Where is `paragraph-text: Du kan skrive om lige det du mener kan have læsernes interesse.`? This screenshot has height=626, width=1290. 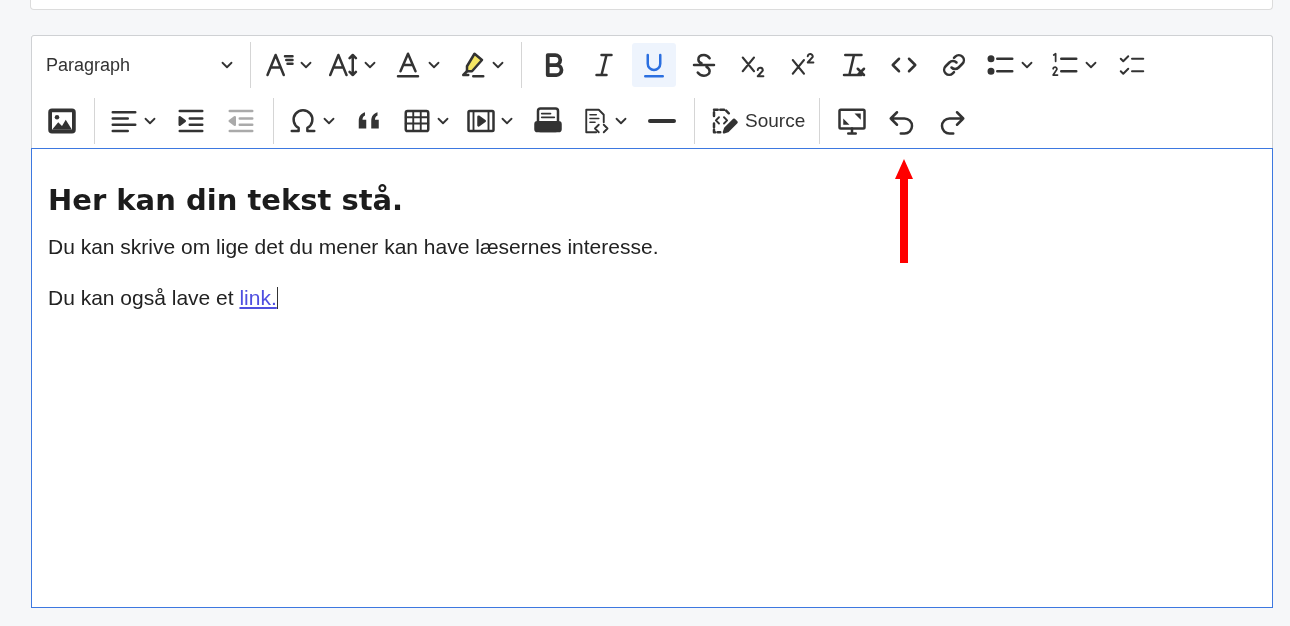
paragraph-text: Du kan skrive om lige det du mener kan have læsernes interesse. is located at coordinates (353, 246).